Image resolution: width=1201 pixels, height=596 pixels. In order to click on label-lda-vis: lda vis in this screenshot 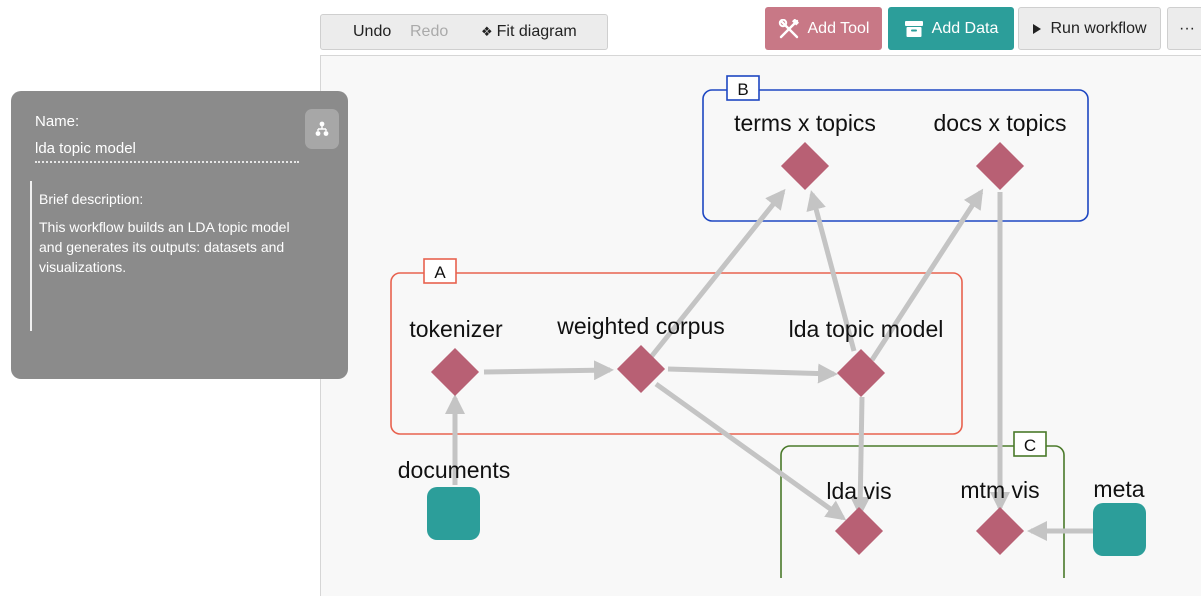, I will do `click(858, 491)`.